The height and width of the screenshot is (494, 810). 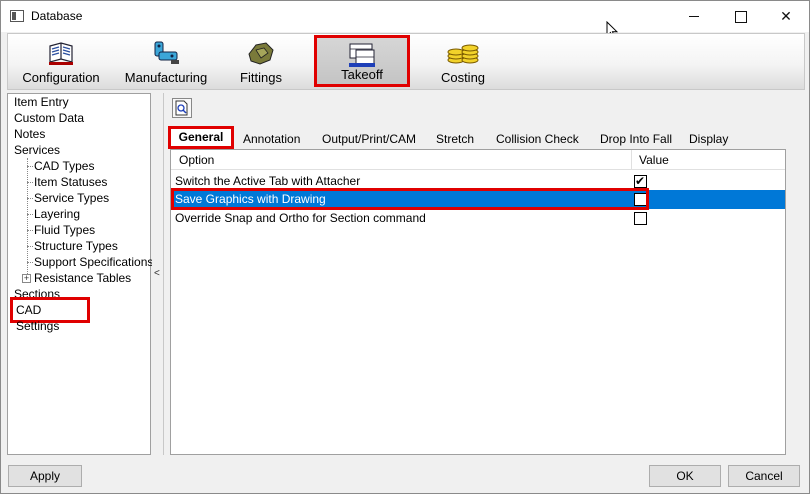 What do you see at coordinates (201, 137) in the screenshot?
I see `tab-general: General` at bounding box center [201, 137].